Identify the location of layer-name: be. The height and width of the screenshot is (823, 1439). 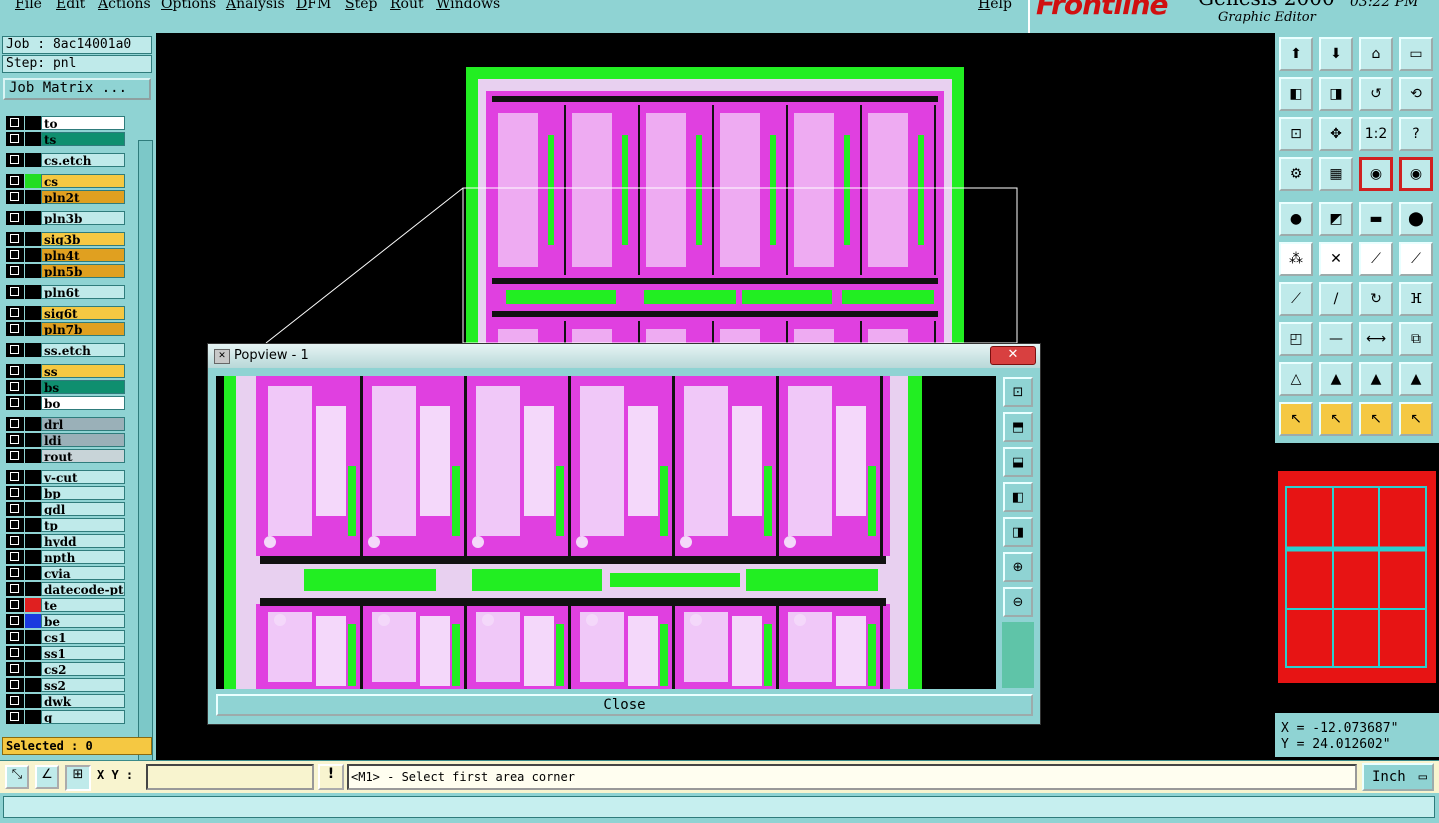
(83, 621).